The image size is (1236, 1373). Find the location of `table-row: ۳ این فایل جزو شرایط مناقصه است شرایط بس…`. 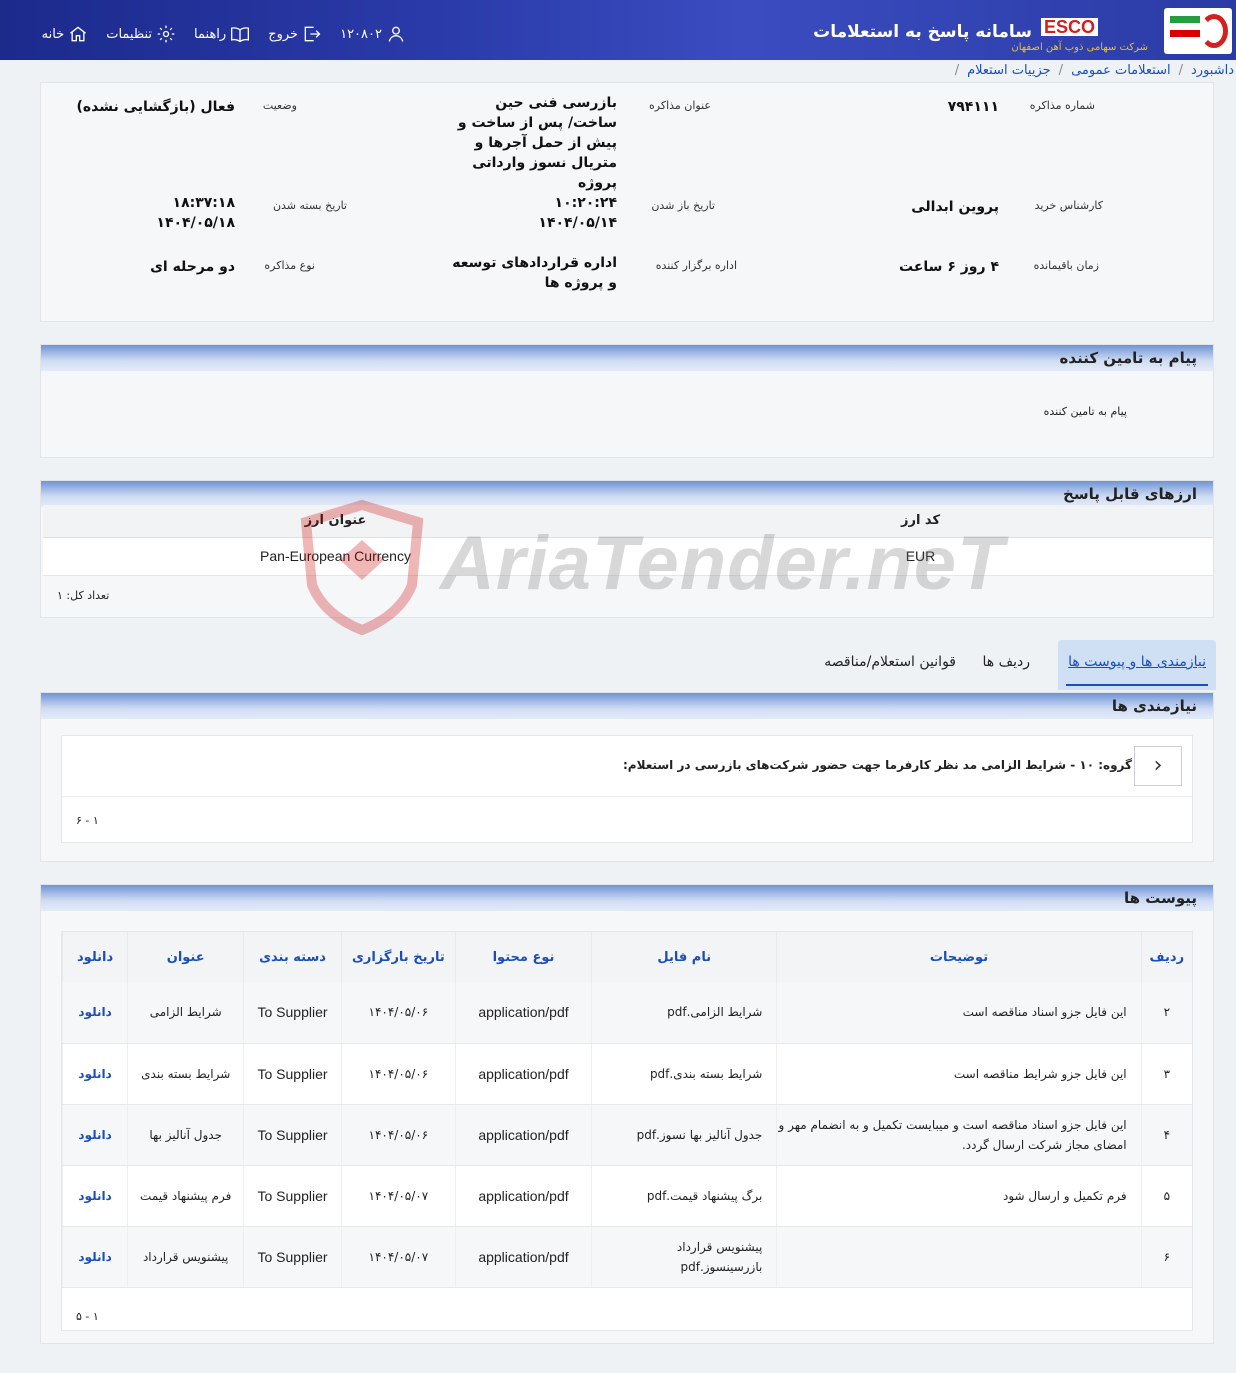

table-row: ۳ این فایل جزو شرایط مناقصه است شرایط بس… is located at coordinates (626, 1074).